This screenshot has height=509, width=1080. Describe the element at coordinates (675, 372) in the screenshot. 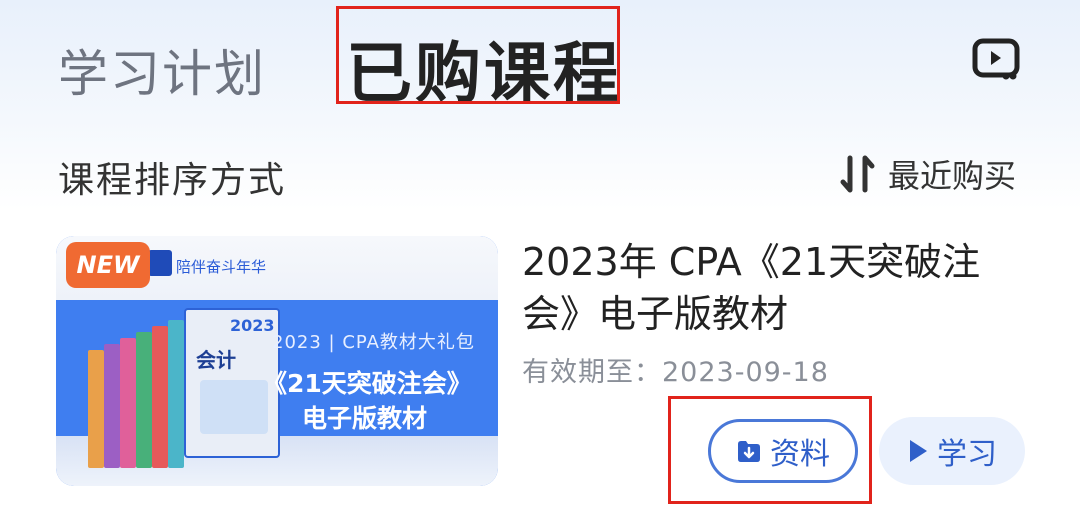

I see `expiry-date: 有效期至：2023-09-18` at that location.